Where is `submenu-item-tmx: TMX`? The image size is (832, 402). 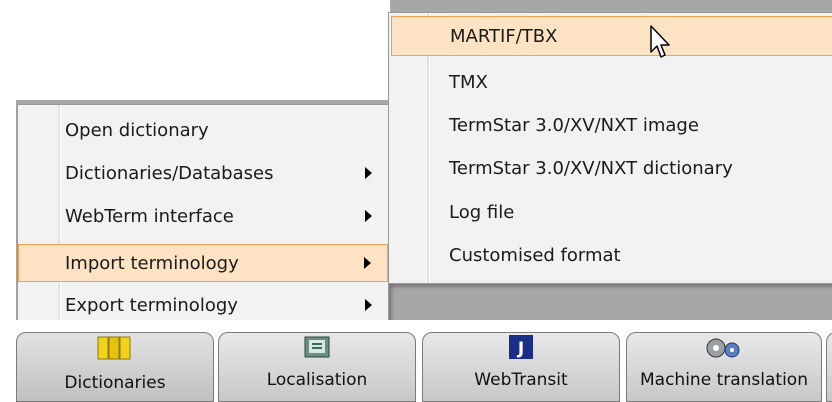
submenu-item-tmx: TMX is located at coordinates (610, 82).